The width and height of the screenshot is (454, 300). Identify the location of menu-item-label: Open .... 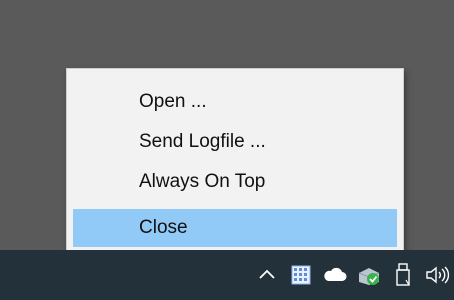
(173, 101).